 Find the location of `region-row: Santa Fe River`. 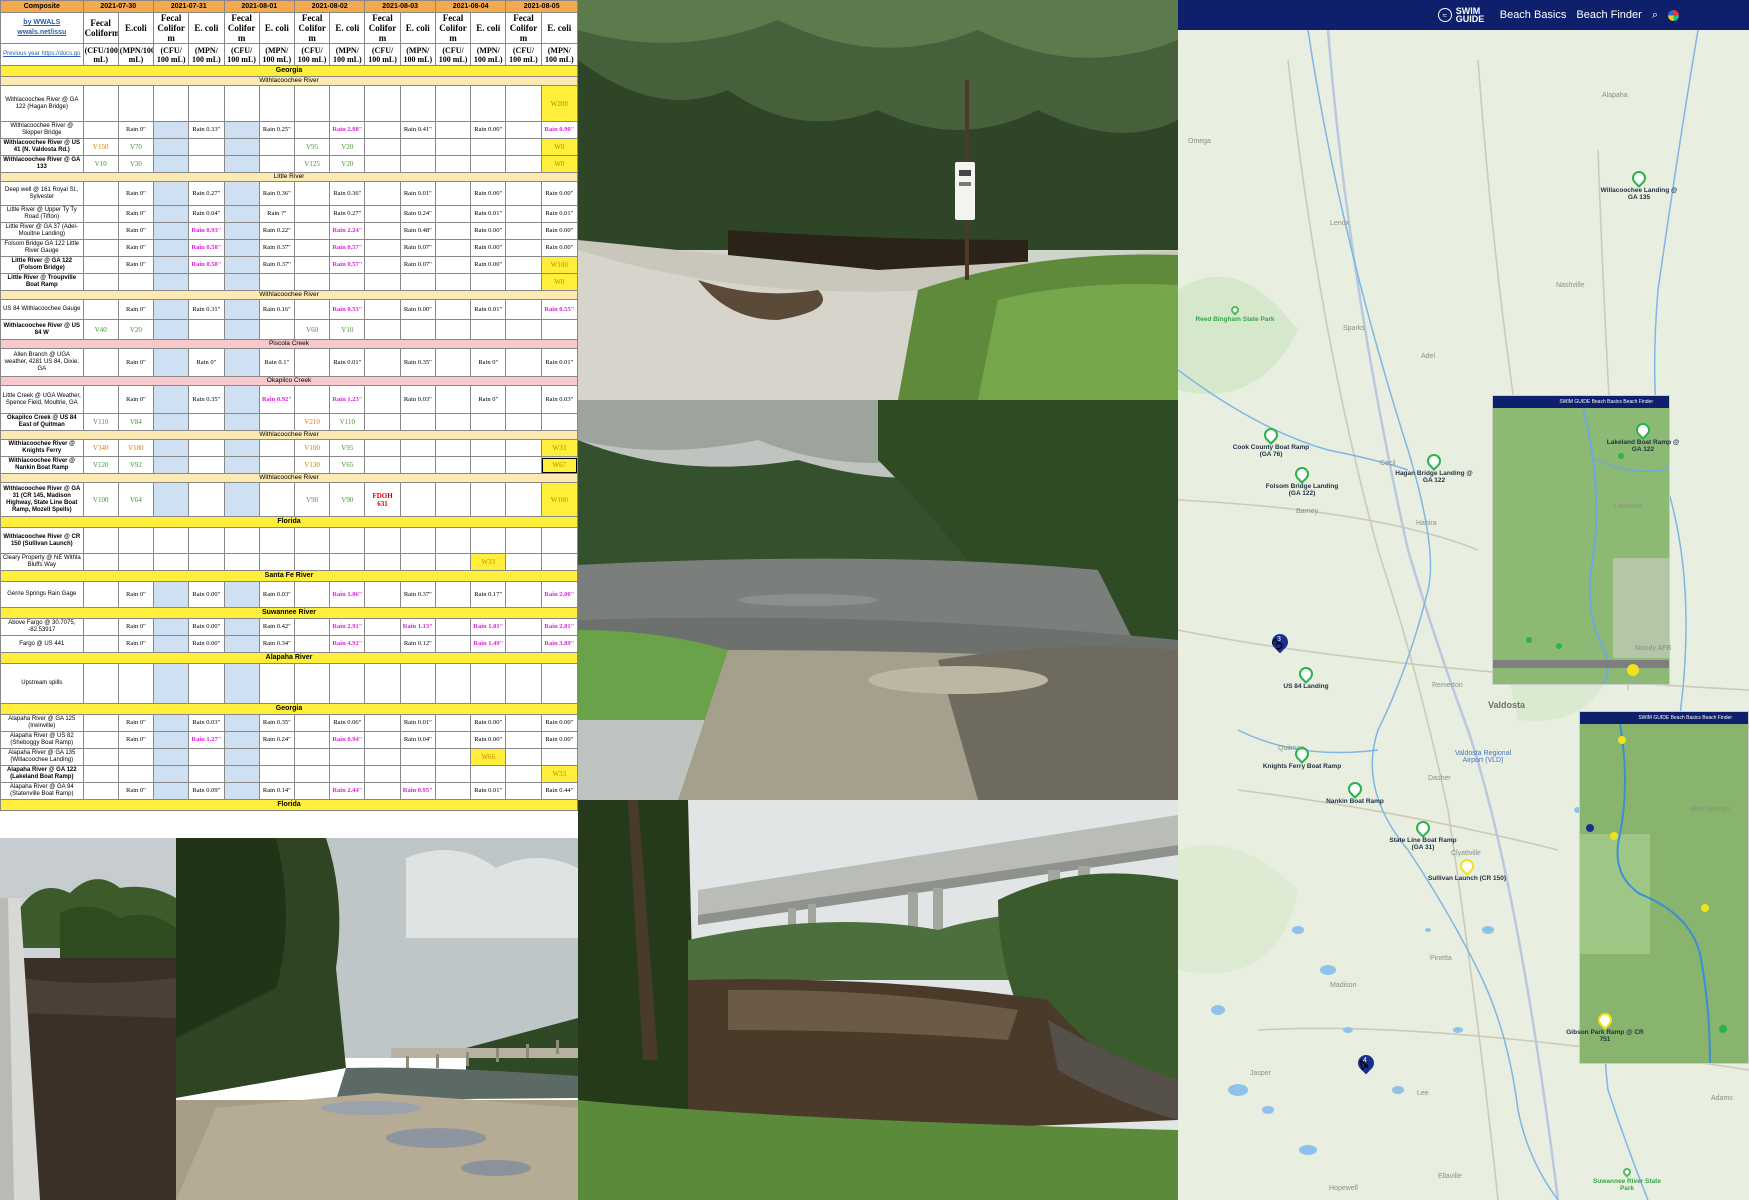

region-row: Santa Fe River is located at coordinates (289, 576).